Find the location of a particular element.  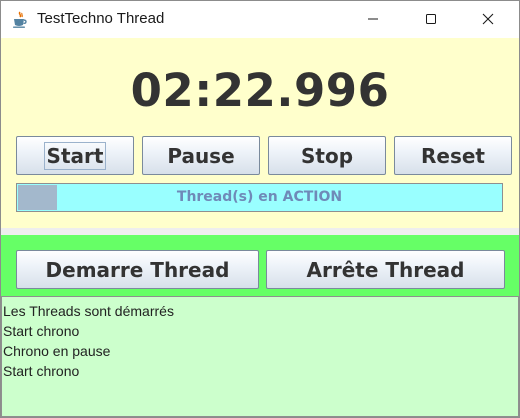

stop-button-label: Stop is located at coordinates (327, 155).